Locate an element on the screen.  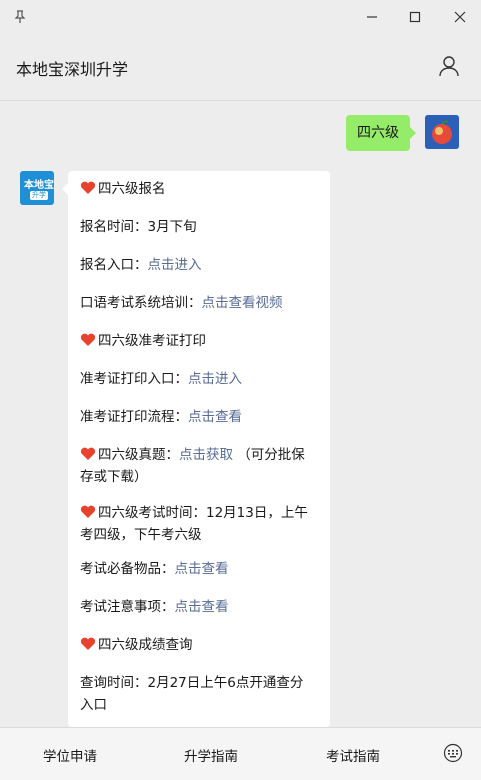
chat-header: 本地宝深圳升学 is located at coordinates (240, 67).